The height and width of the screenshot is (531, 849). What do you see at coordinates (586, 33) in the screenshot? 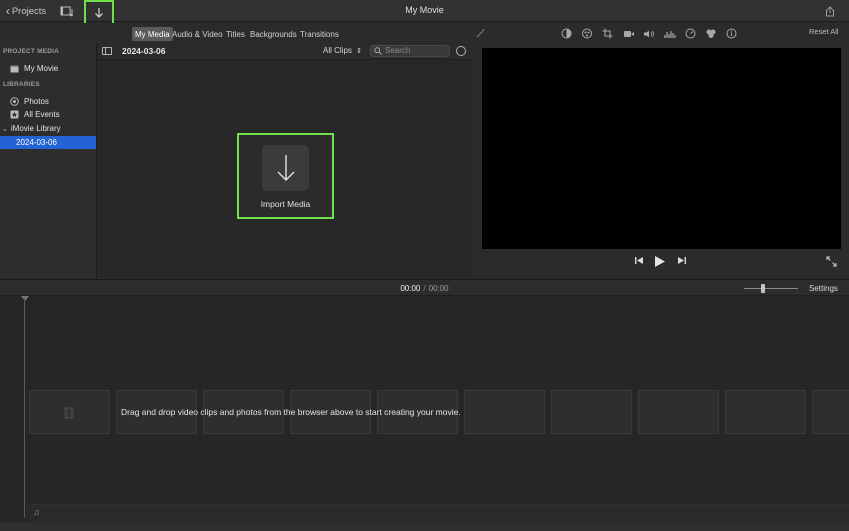
I see `color-correction-icon` at bounding box center [586, 33].